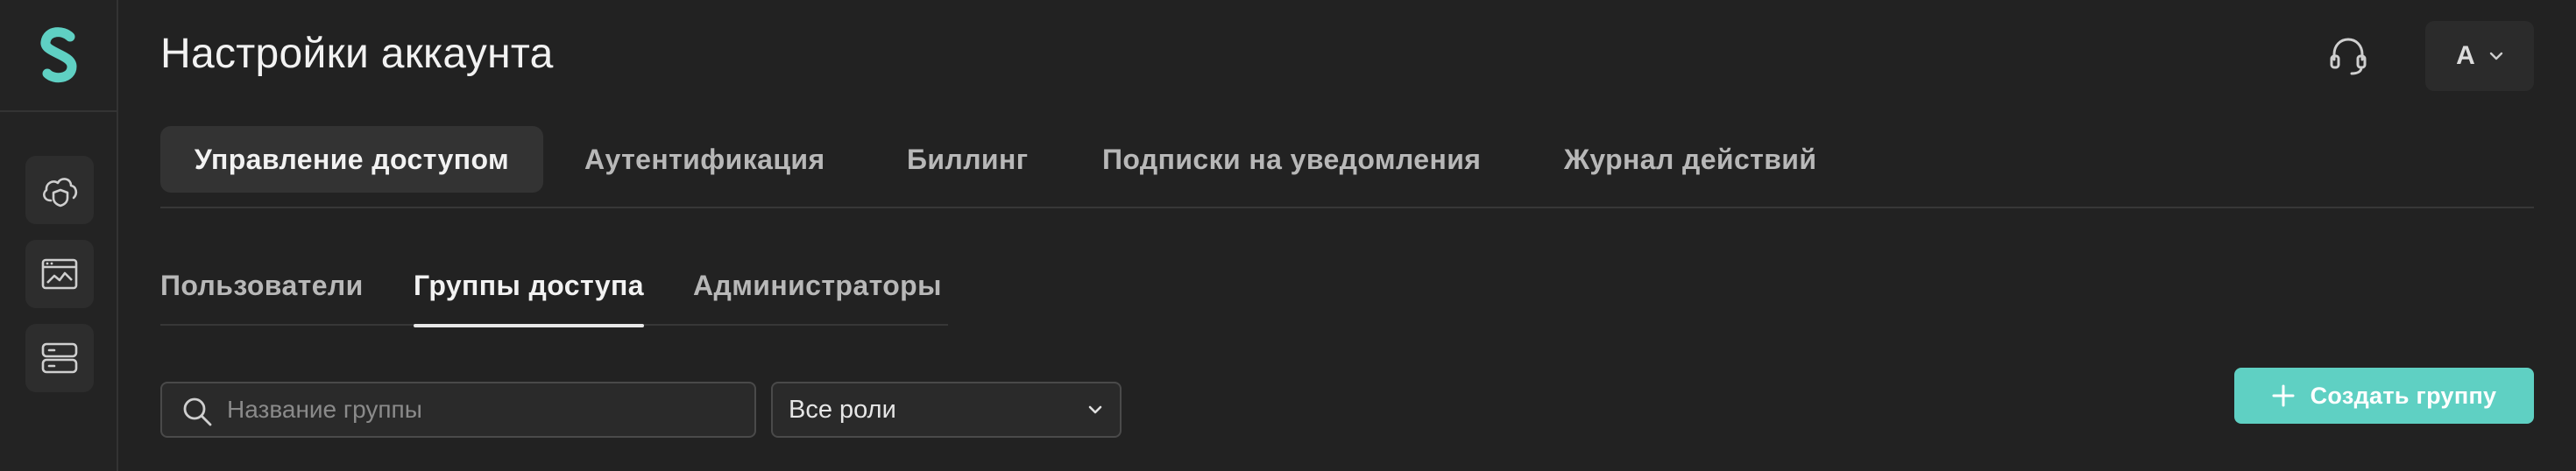 This screenshot has width=2576, height=471. I want to click on sidebar-item-monitoring, so click(59, 274).